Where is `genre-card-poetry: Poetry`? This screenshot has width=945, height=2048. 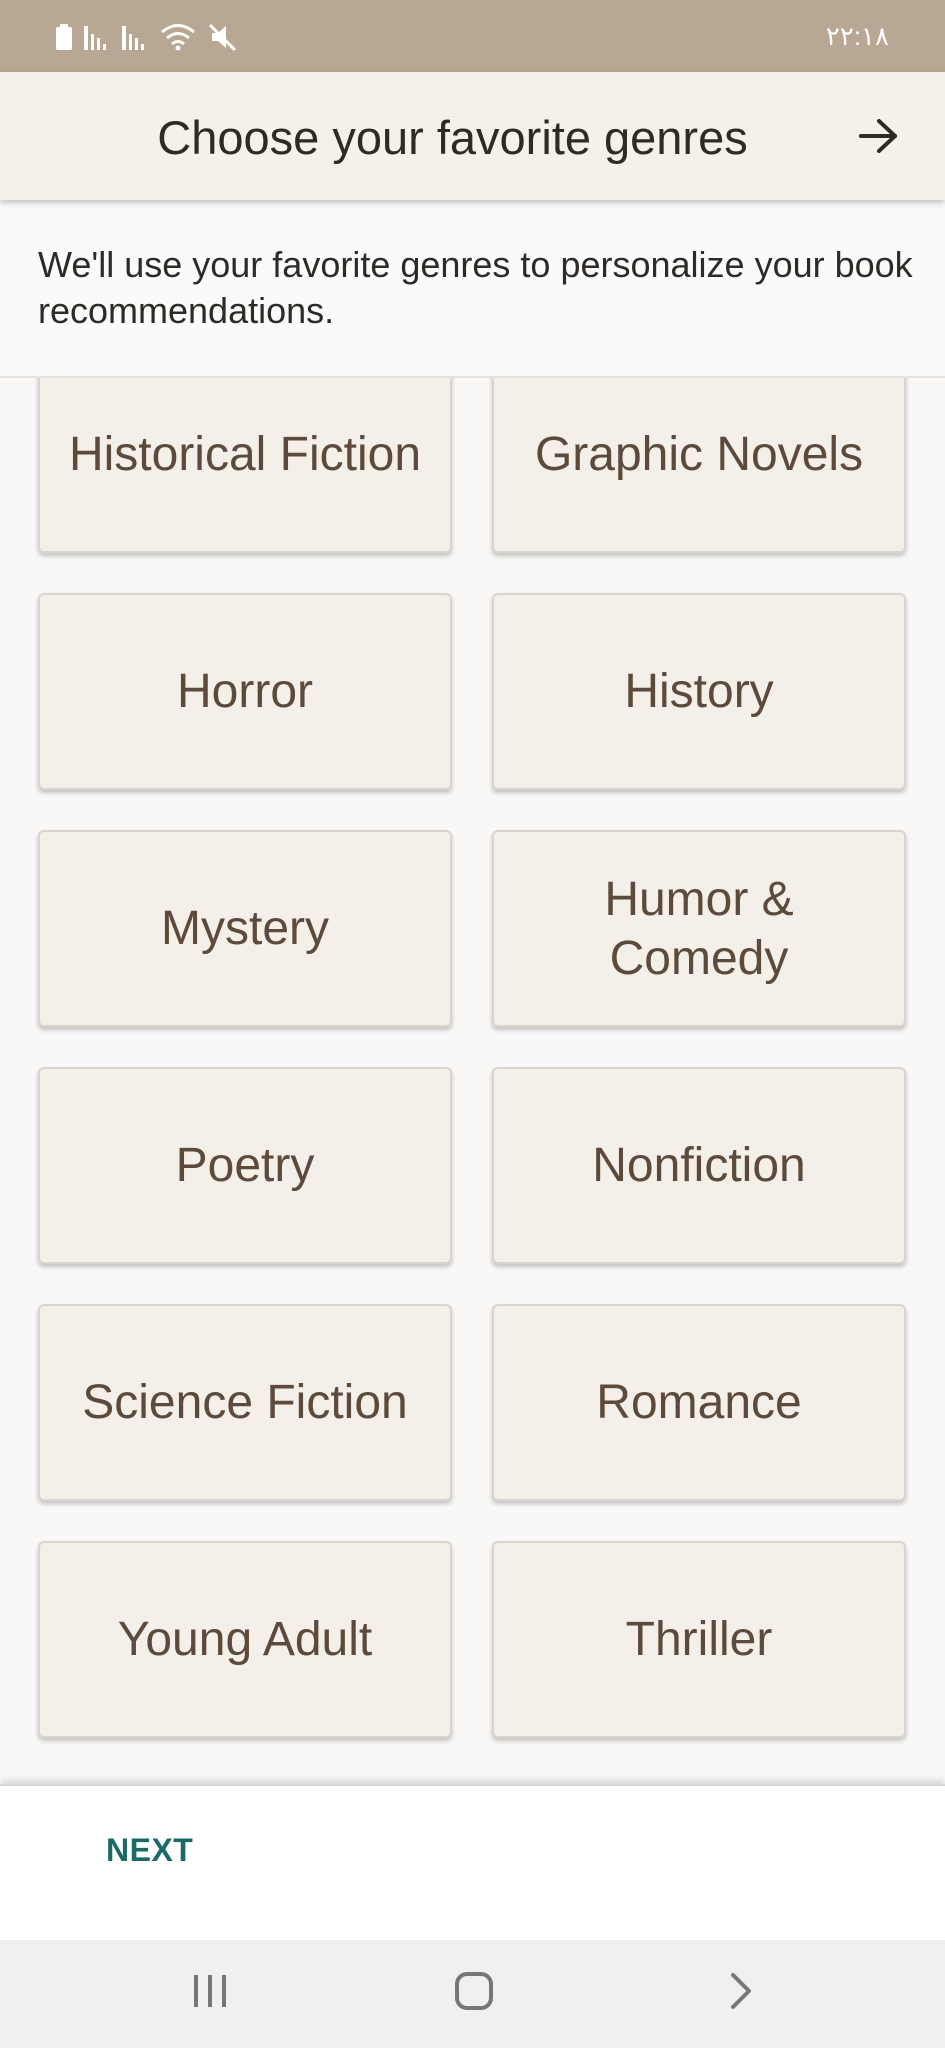
genre-card-poetry: Poetry is located at coordinates (245, 1165).